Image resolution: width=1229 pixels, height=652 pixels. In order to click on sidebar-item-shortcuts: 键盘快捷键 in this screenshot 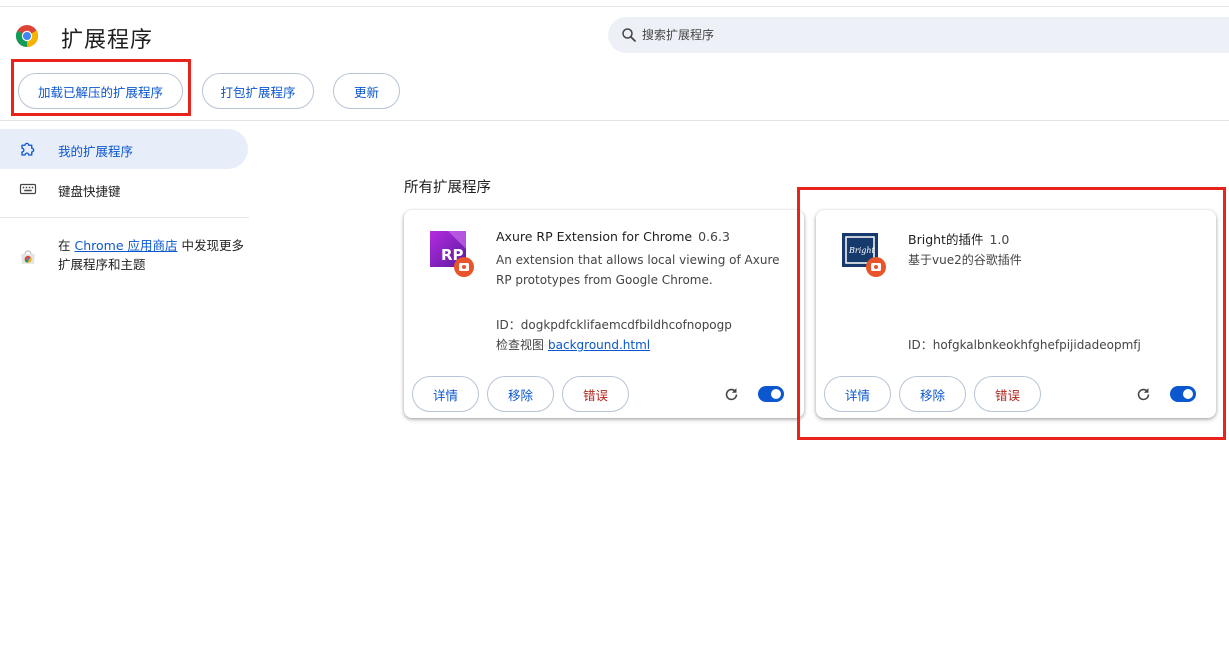, I will do `click(124, 189)`.